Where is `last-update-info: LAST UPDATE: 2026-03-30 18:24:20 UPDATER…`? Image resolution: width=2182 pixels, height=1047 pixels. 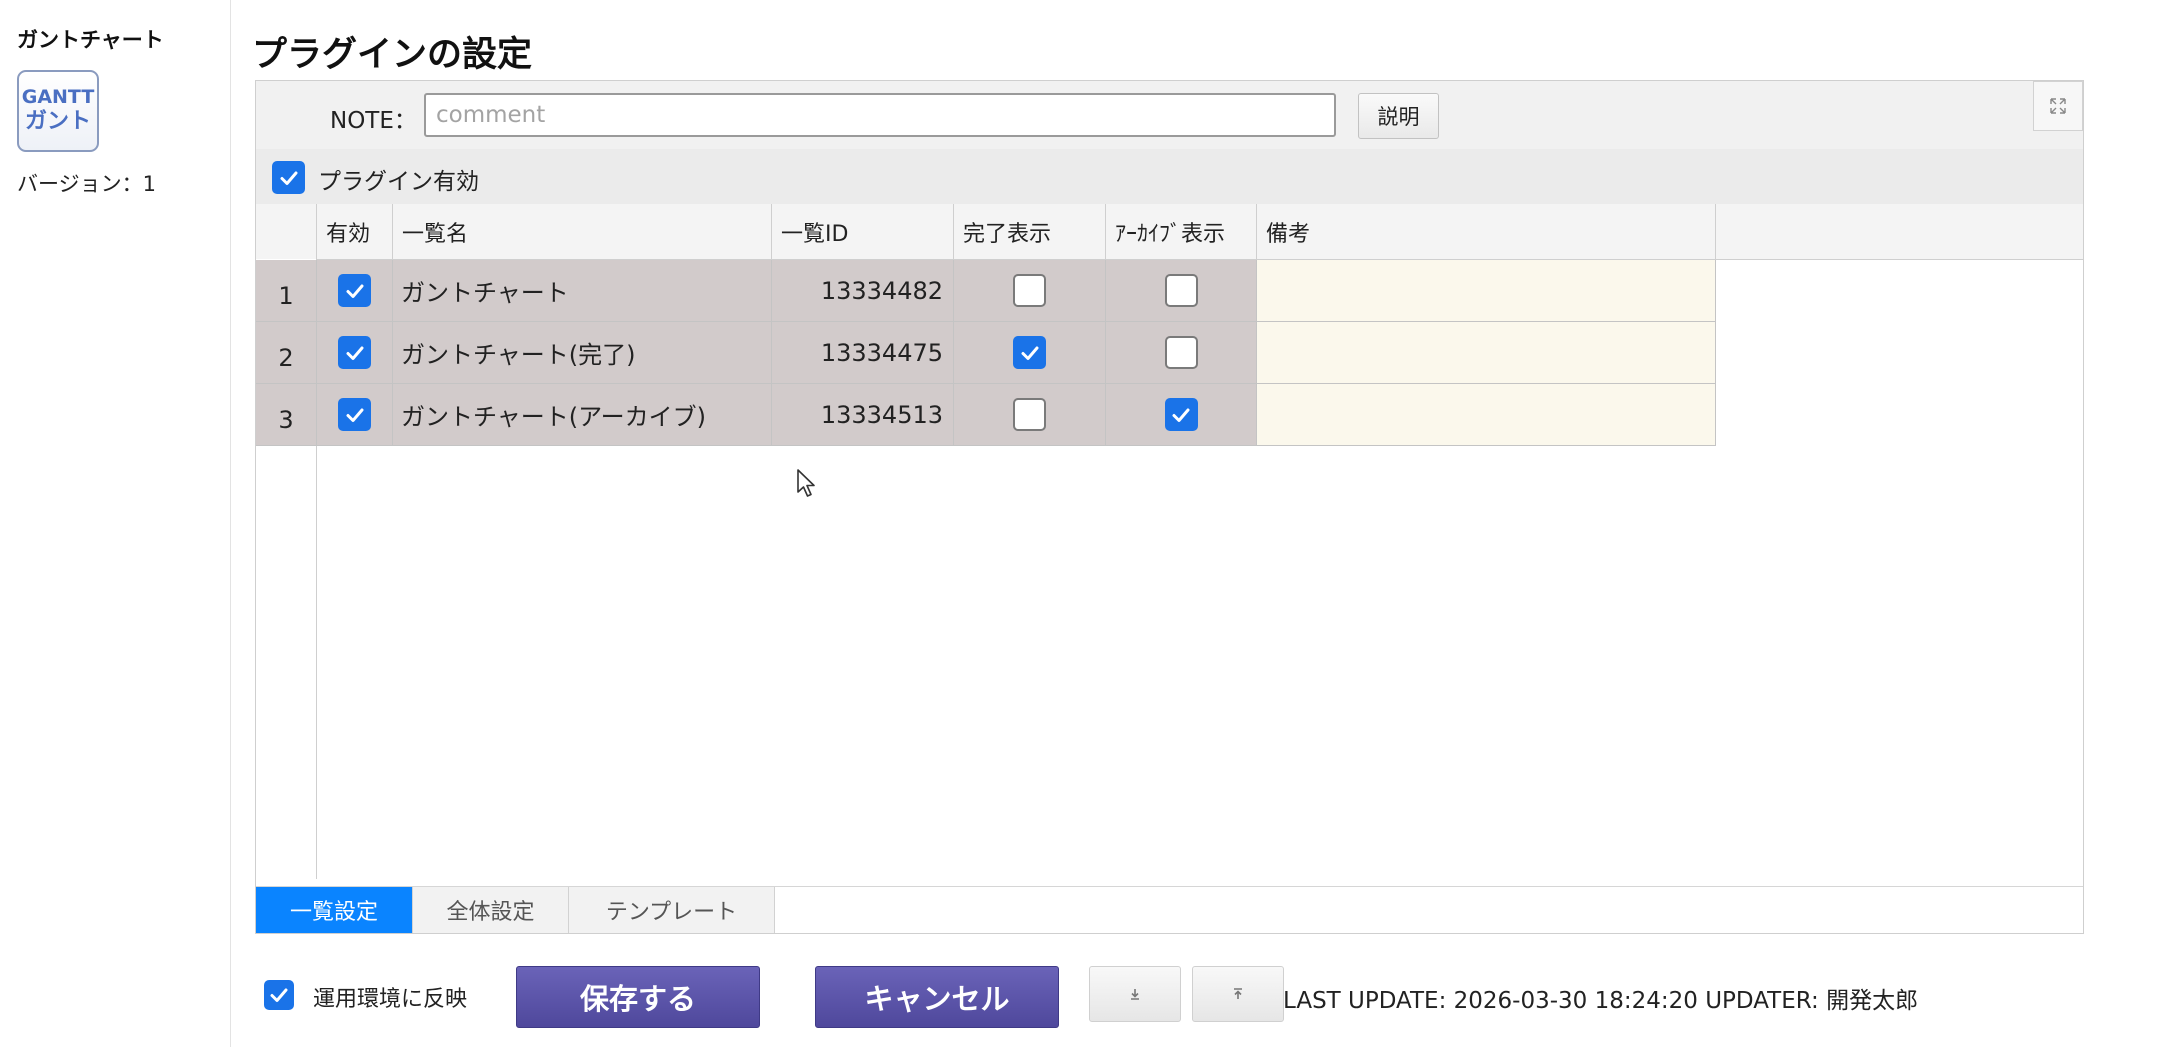 last-update-info: LAST UPDATE: 2026-03-30 18:24:20 UPDATER… is located at coordinates (1601, 1001).